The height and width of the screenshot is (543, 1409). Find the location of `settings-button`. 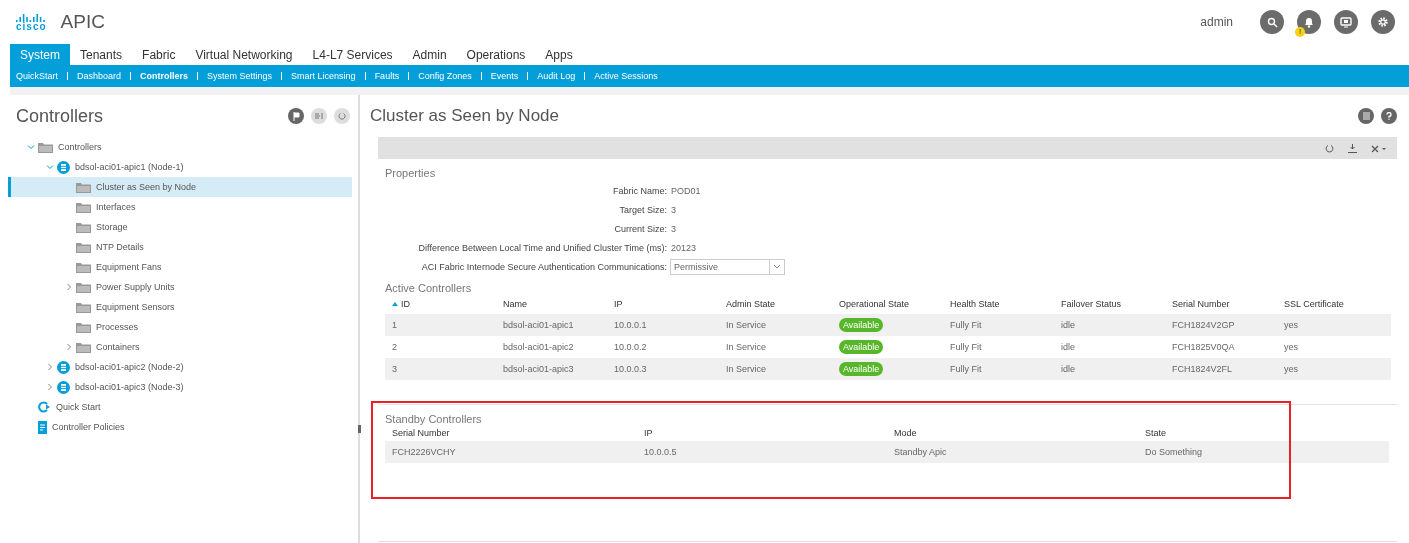

settings-button is located at coordinates (1383, 22).